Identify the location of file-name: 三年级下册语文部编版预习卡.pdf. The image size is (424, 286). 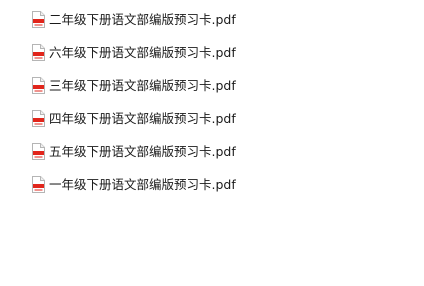
(142, 85).